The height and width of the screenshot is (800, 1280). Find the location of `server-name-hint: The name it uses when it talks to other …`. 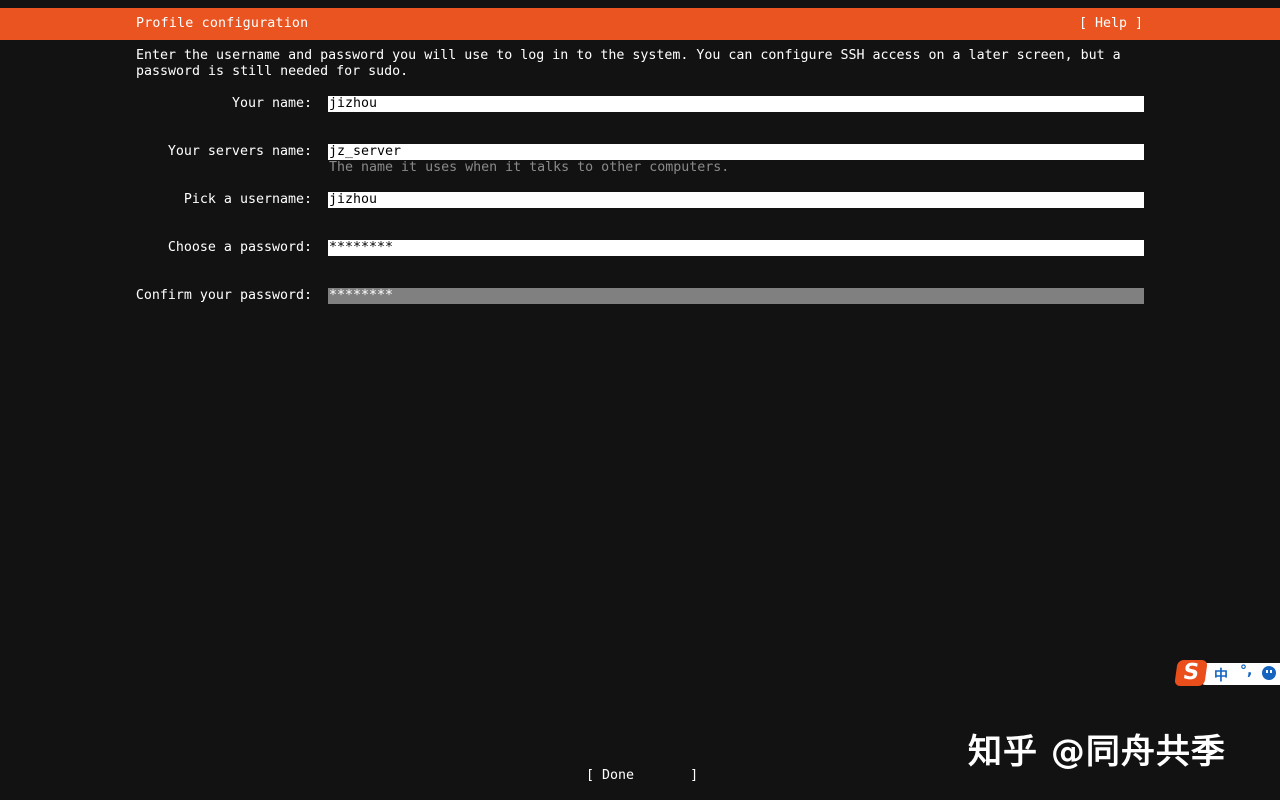

server-name-hint: The name it uses when it talks to other … is located at coordinates (529, 167).